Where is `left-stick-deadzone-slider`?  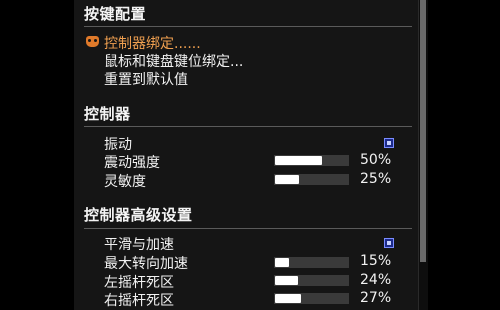 left-stick-deadzone-slider is located at coordinates (311, 280).